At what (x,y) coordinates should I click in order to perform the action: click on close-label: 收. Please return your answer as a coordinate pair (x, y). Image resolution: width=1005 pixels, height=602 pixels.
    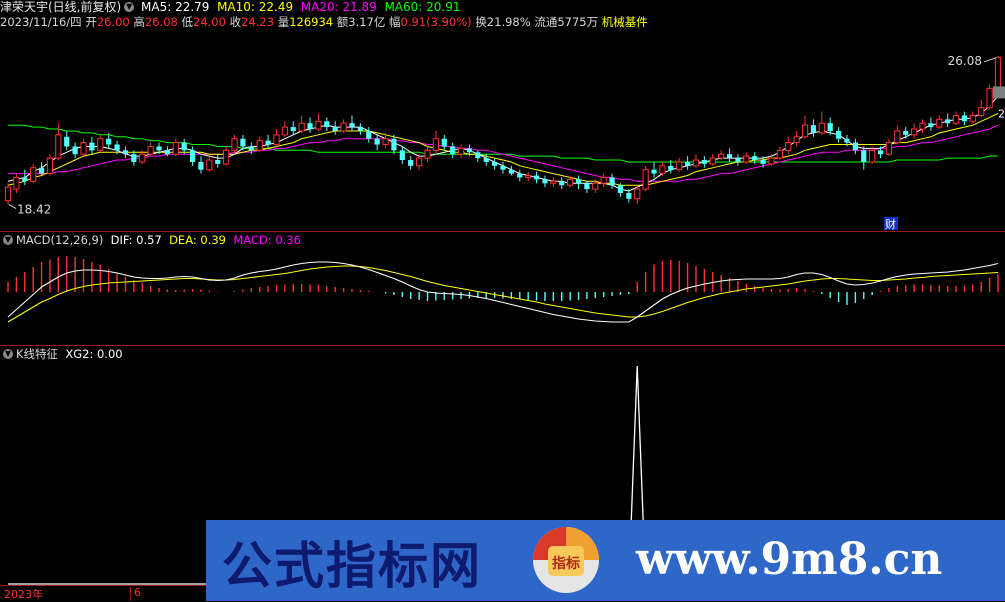
    Looking at the image, I should click on (235, 22).